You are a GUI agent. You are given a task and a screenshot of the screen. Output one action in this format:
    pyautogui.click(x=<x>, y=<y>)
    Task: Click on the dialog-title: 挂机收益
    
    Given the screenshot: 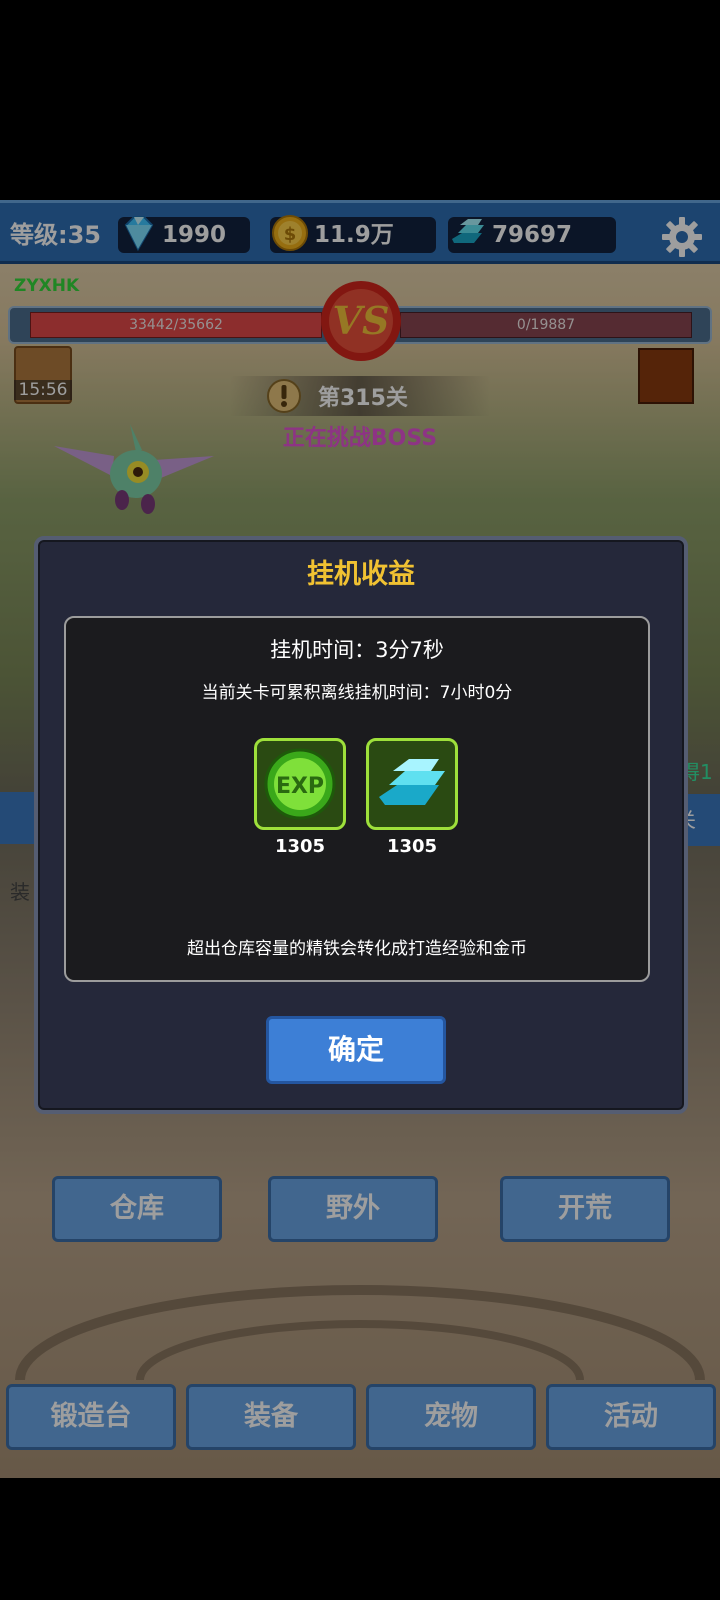 What is the action you would take?
    pyautogui.click(x=361, y=574)
    